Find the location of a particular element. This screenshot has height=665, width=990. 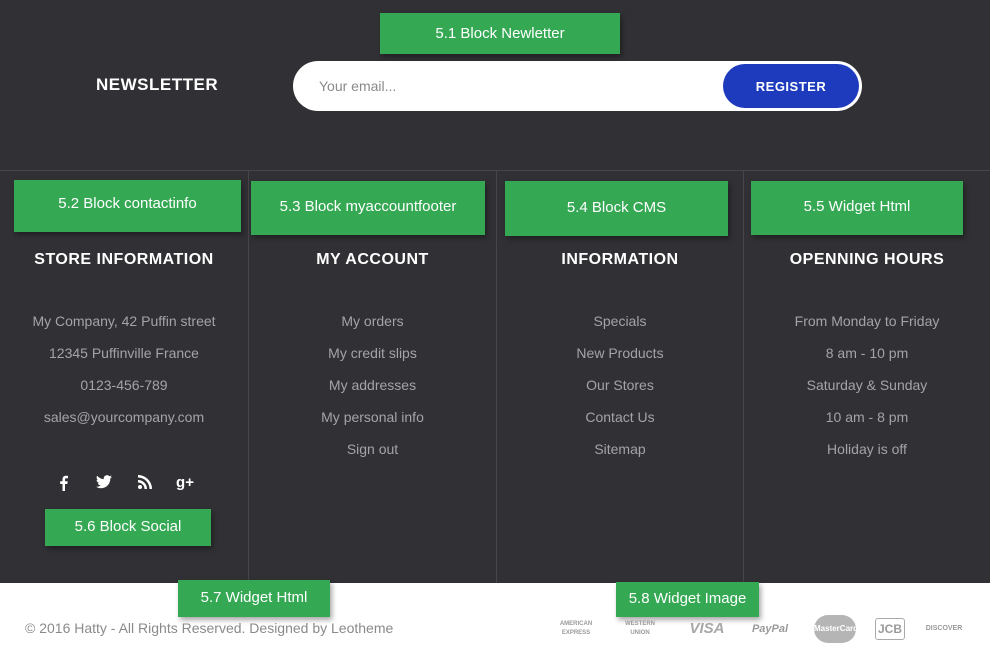

social-links: g+ is located at coordinates (127, 483).